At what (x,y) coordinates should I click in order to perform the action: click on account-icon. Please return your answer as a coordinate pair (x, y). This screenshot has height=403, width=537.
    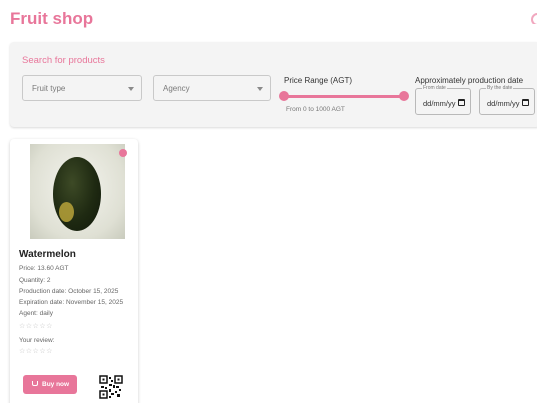
    Looking at the image, I should click on (534, 18).